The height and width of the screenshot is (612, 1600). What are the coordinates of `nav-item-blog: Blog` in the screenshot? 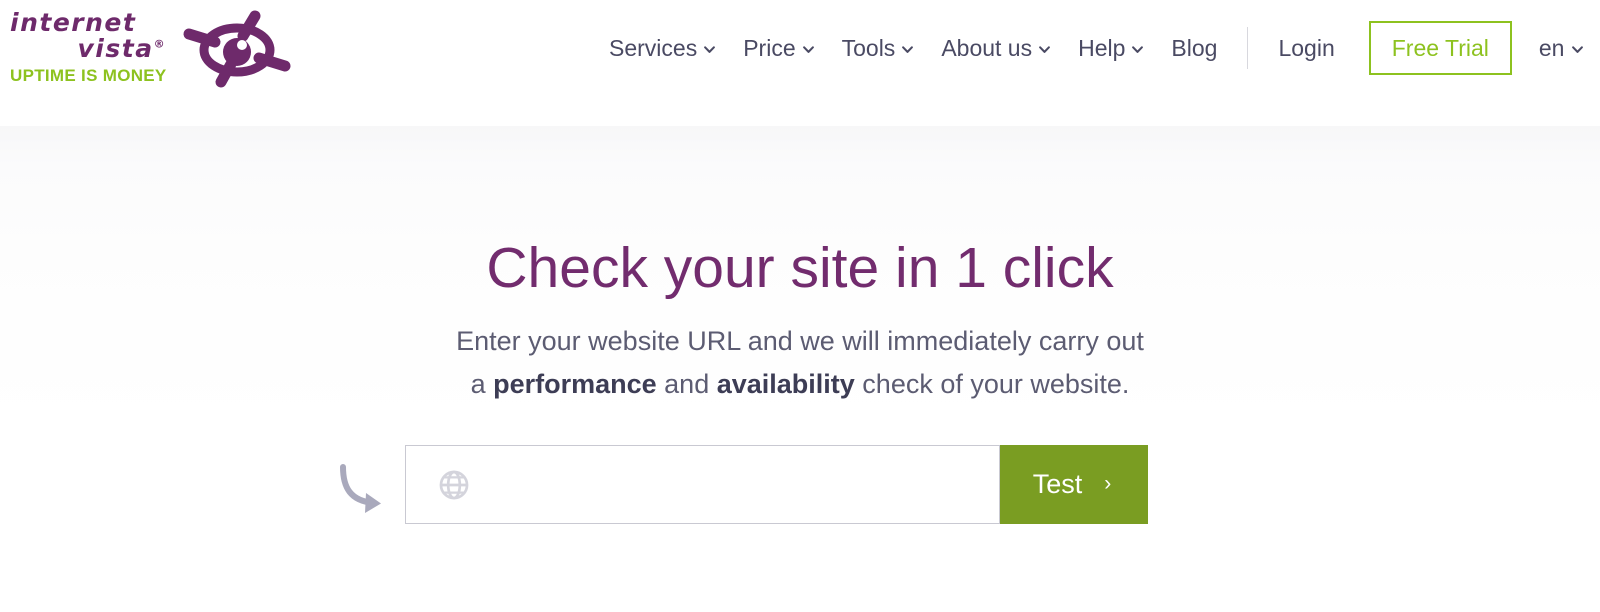 It's located at (1194, 47).